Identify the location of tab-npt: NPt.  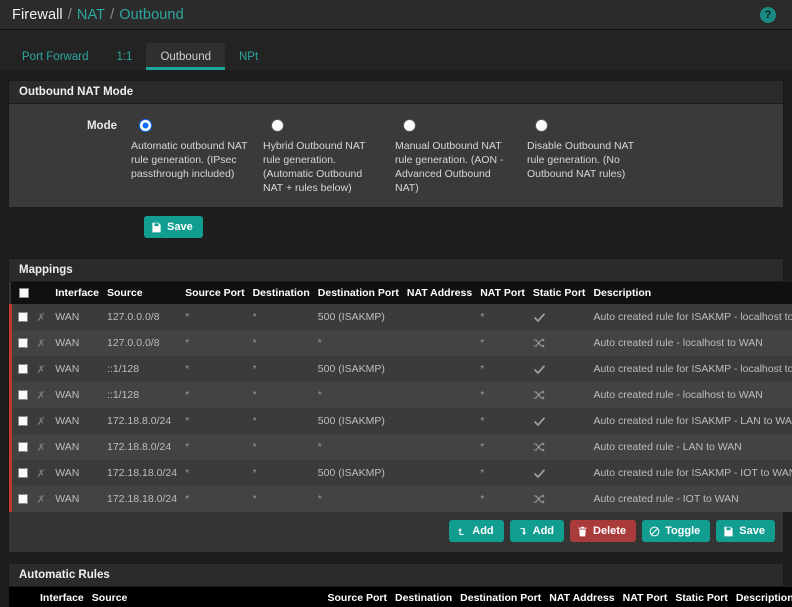
(248, 56).